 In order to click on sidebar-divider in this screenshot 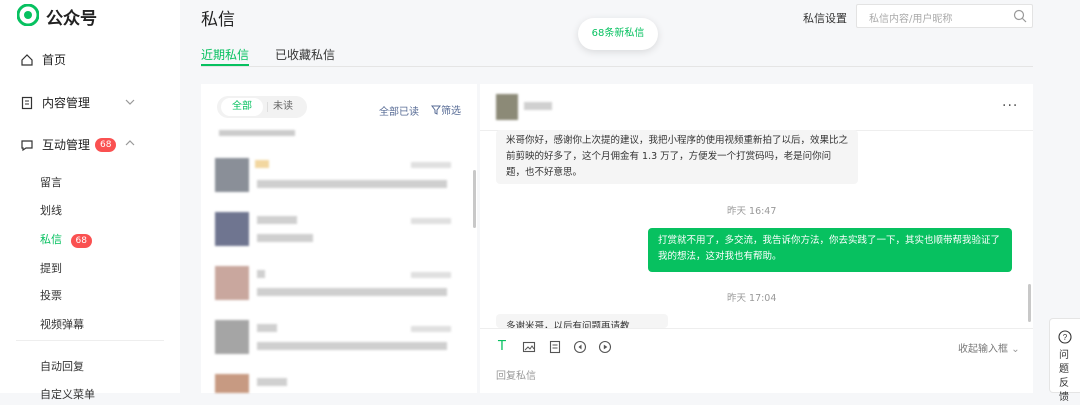, I will do `click(90, 340)`.